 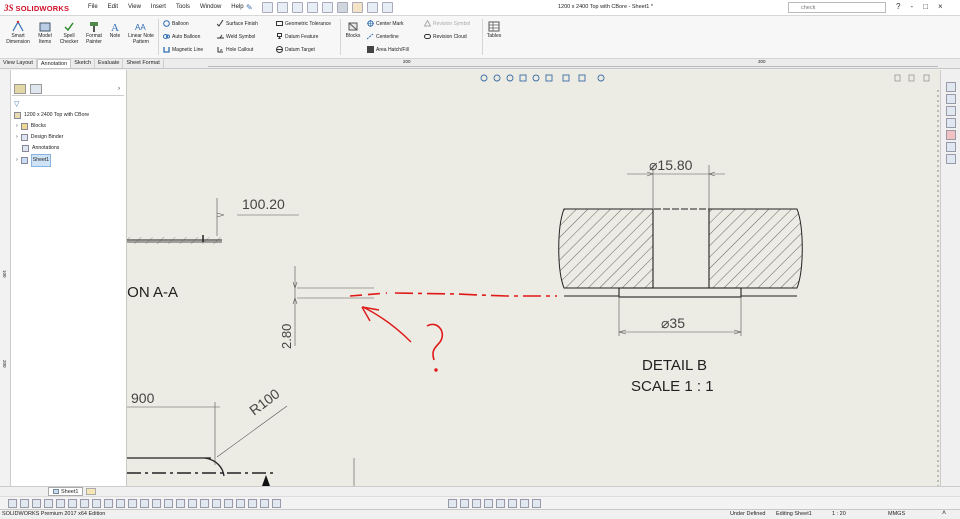 What do you see at coordinates (680, 246) in the screenshot?
I see `detail-b-view: ⌀15.80 ⌀35` at bounding box center [680, 246].